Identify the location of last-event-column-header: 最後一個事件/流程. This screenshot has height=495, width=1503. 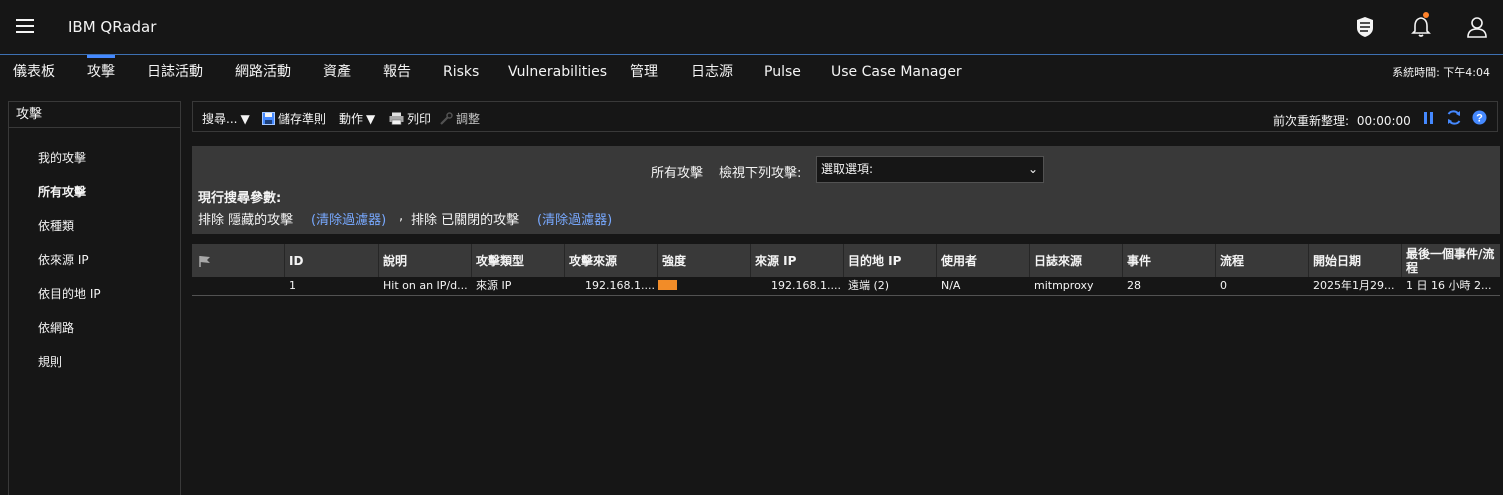
(1451, 260).